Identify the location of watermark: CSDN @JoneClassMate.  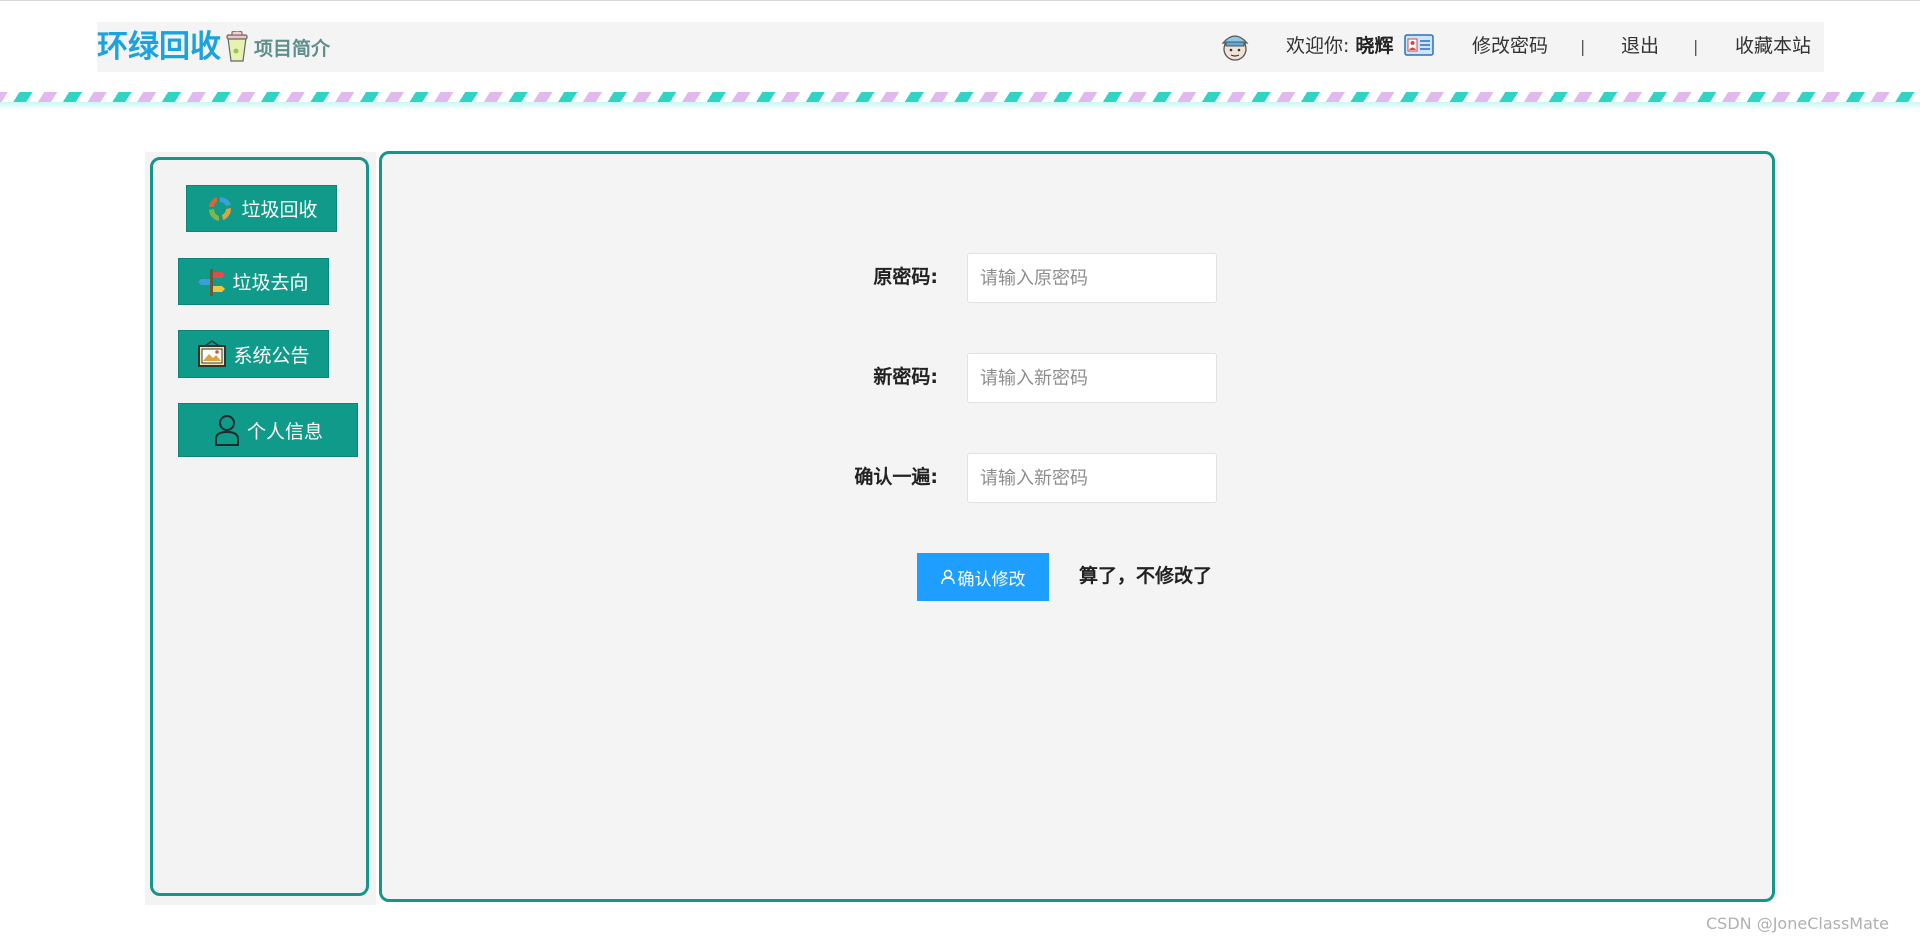
(1798, 923).